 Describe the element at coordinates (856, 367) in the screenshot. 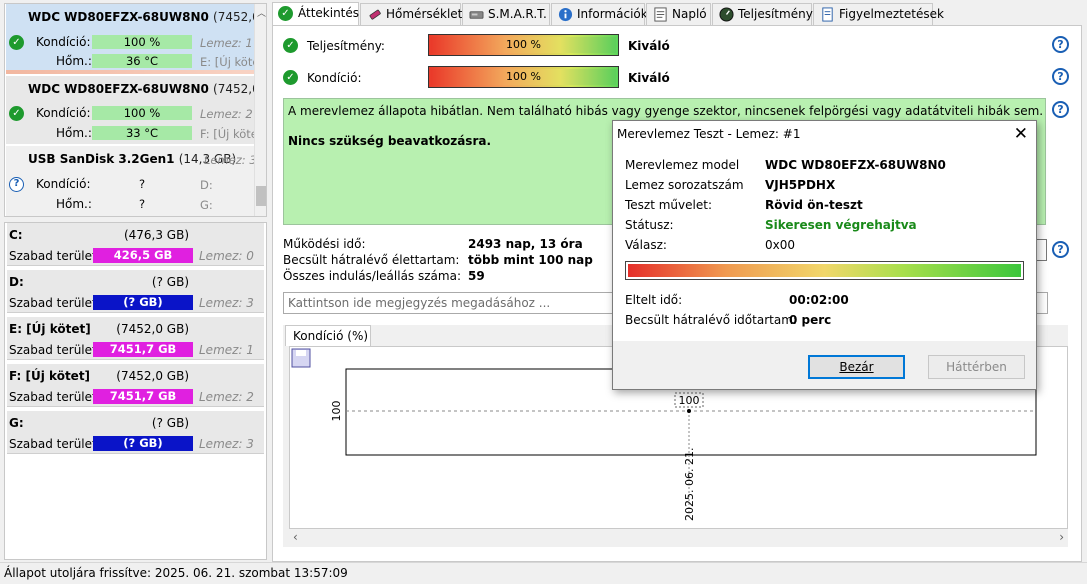

I see `close-button: Bezár` at that location.